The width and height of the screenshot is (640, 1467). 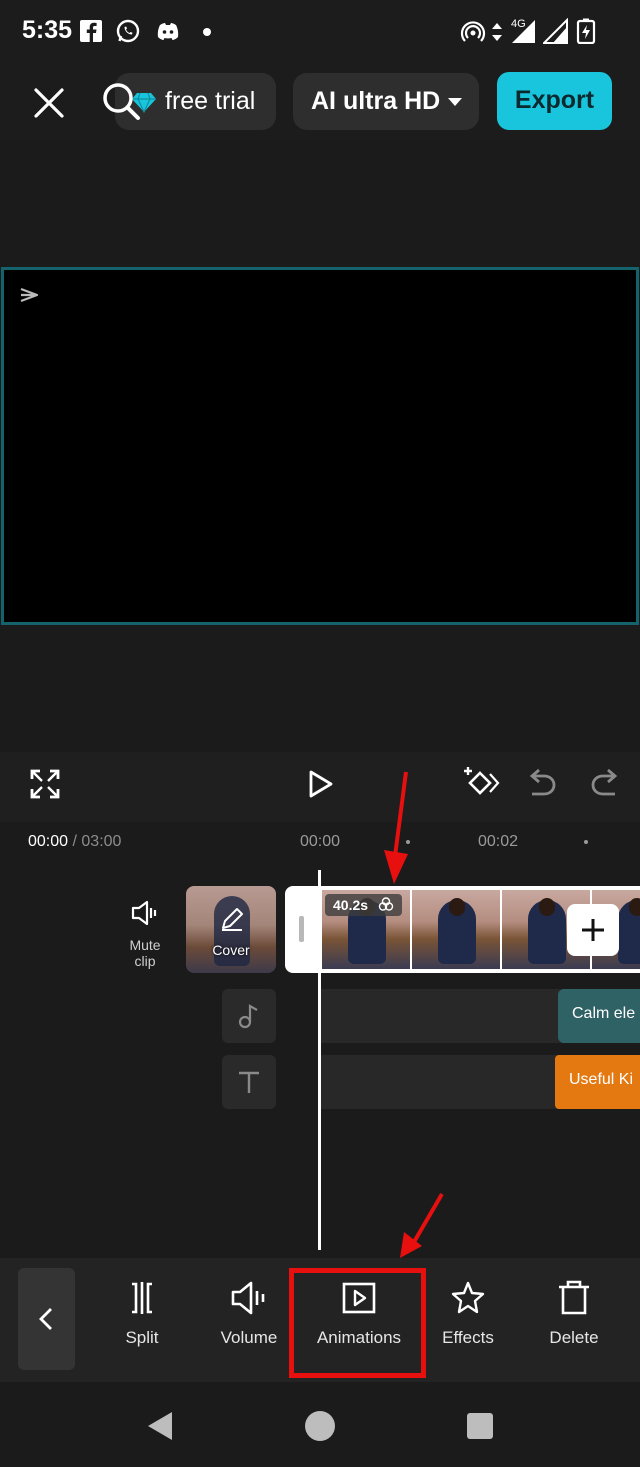 I want to click on playhead, so click(x=319, y=1060).